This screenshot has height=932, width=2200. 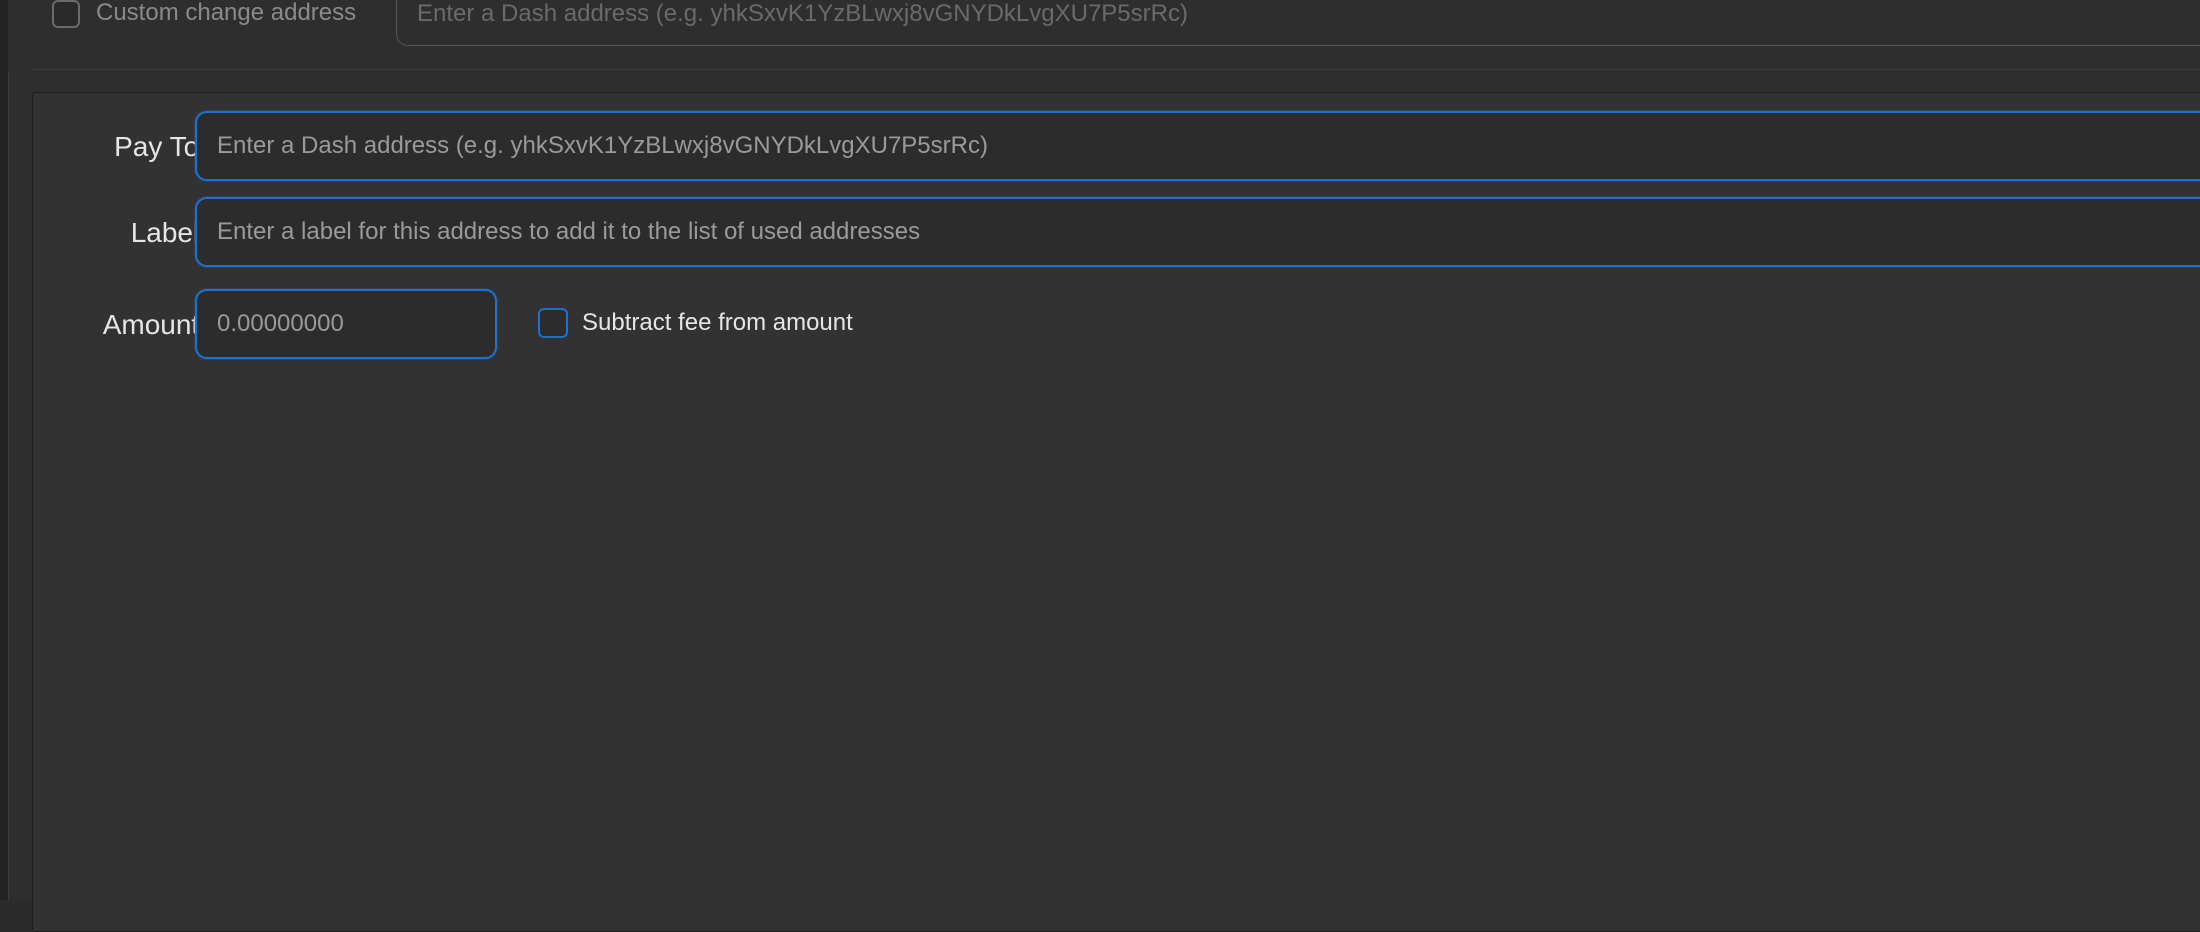 I want to click on amount-input, so click(x=346, y=324).